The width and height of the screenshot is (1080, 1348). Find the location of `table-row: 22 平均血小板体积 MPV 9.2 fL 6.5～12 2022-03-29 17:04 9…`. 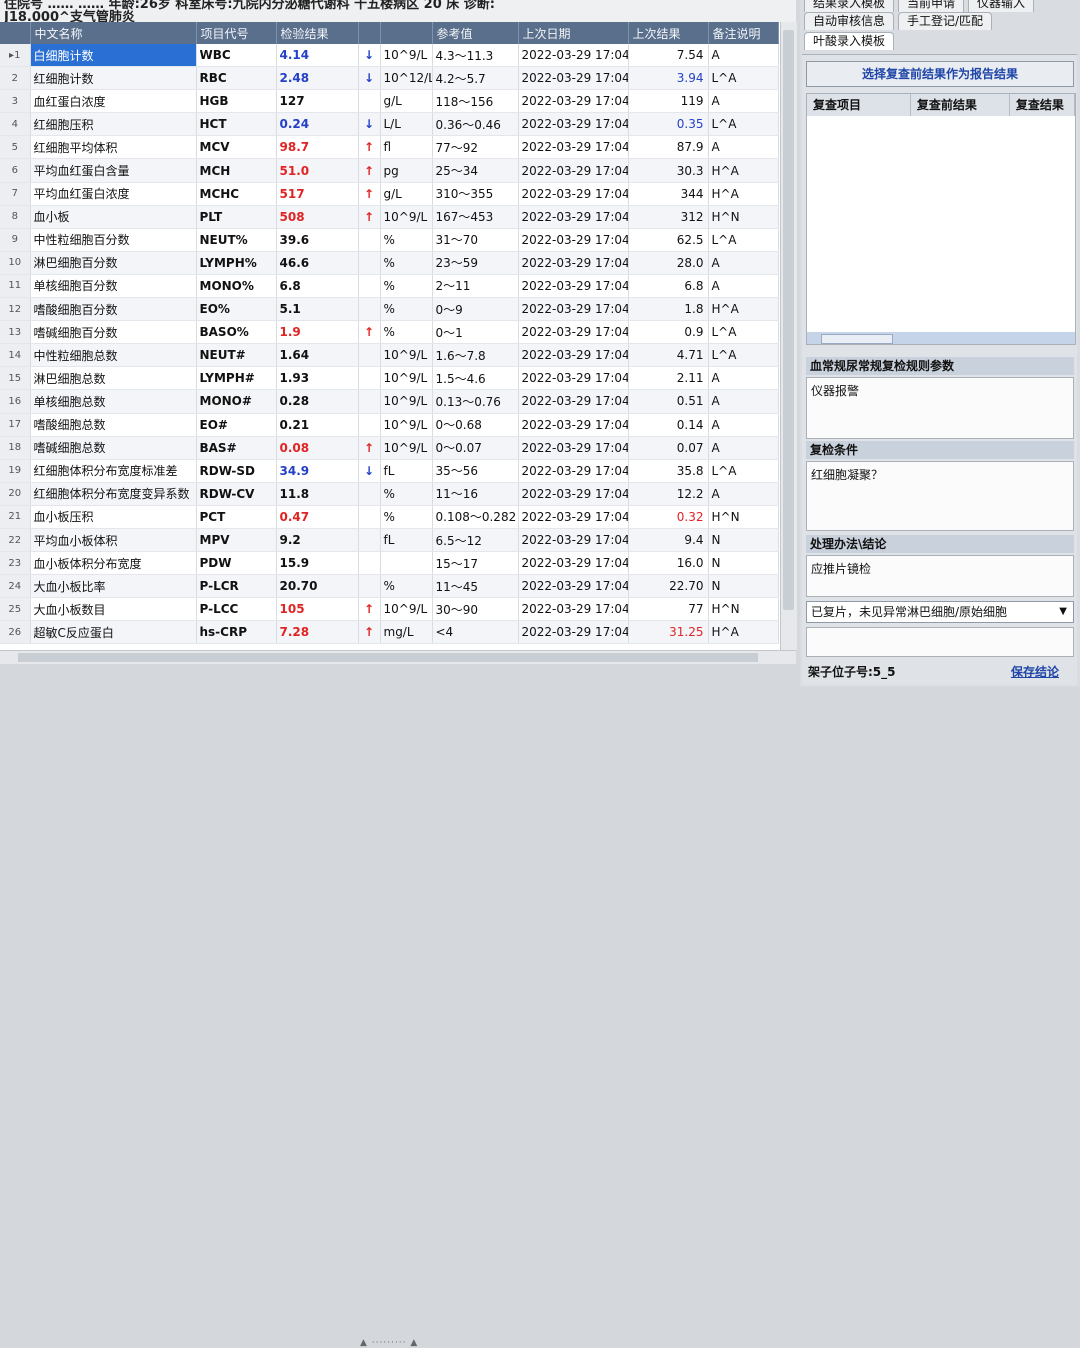

table-row: 22 平均血小板体积 MPV 9.2 fL 6.5～12 2022-03-29 17:04 9… is located at coordinates (389, 540).